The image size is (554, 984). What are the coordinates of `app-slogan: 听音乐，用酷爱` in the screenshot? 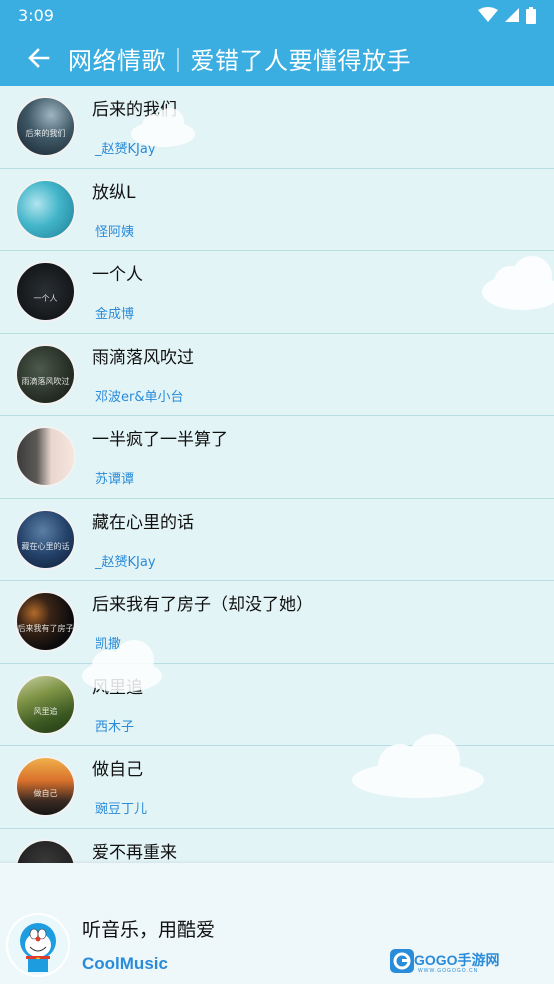 It's located at (149, 930).